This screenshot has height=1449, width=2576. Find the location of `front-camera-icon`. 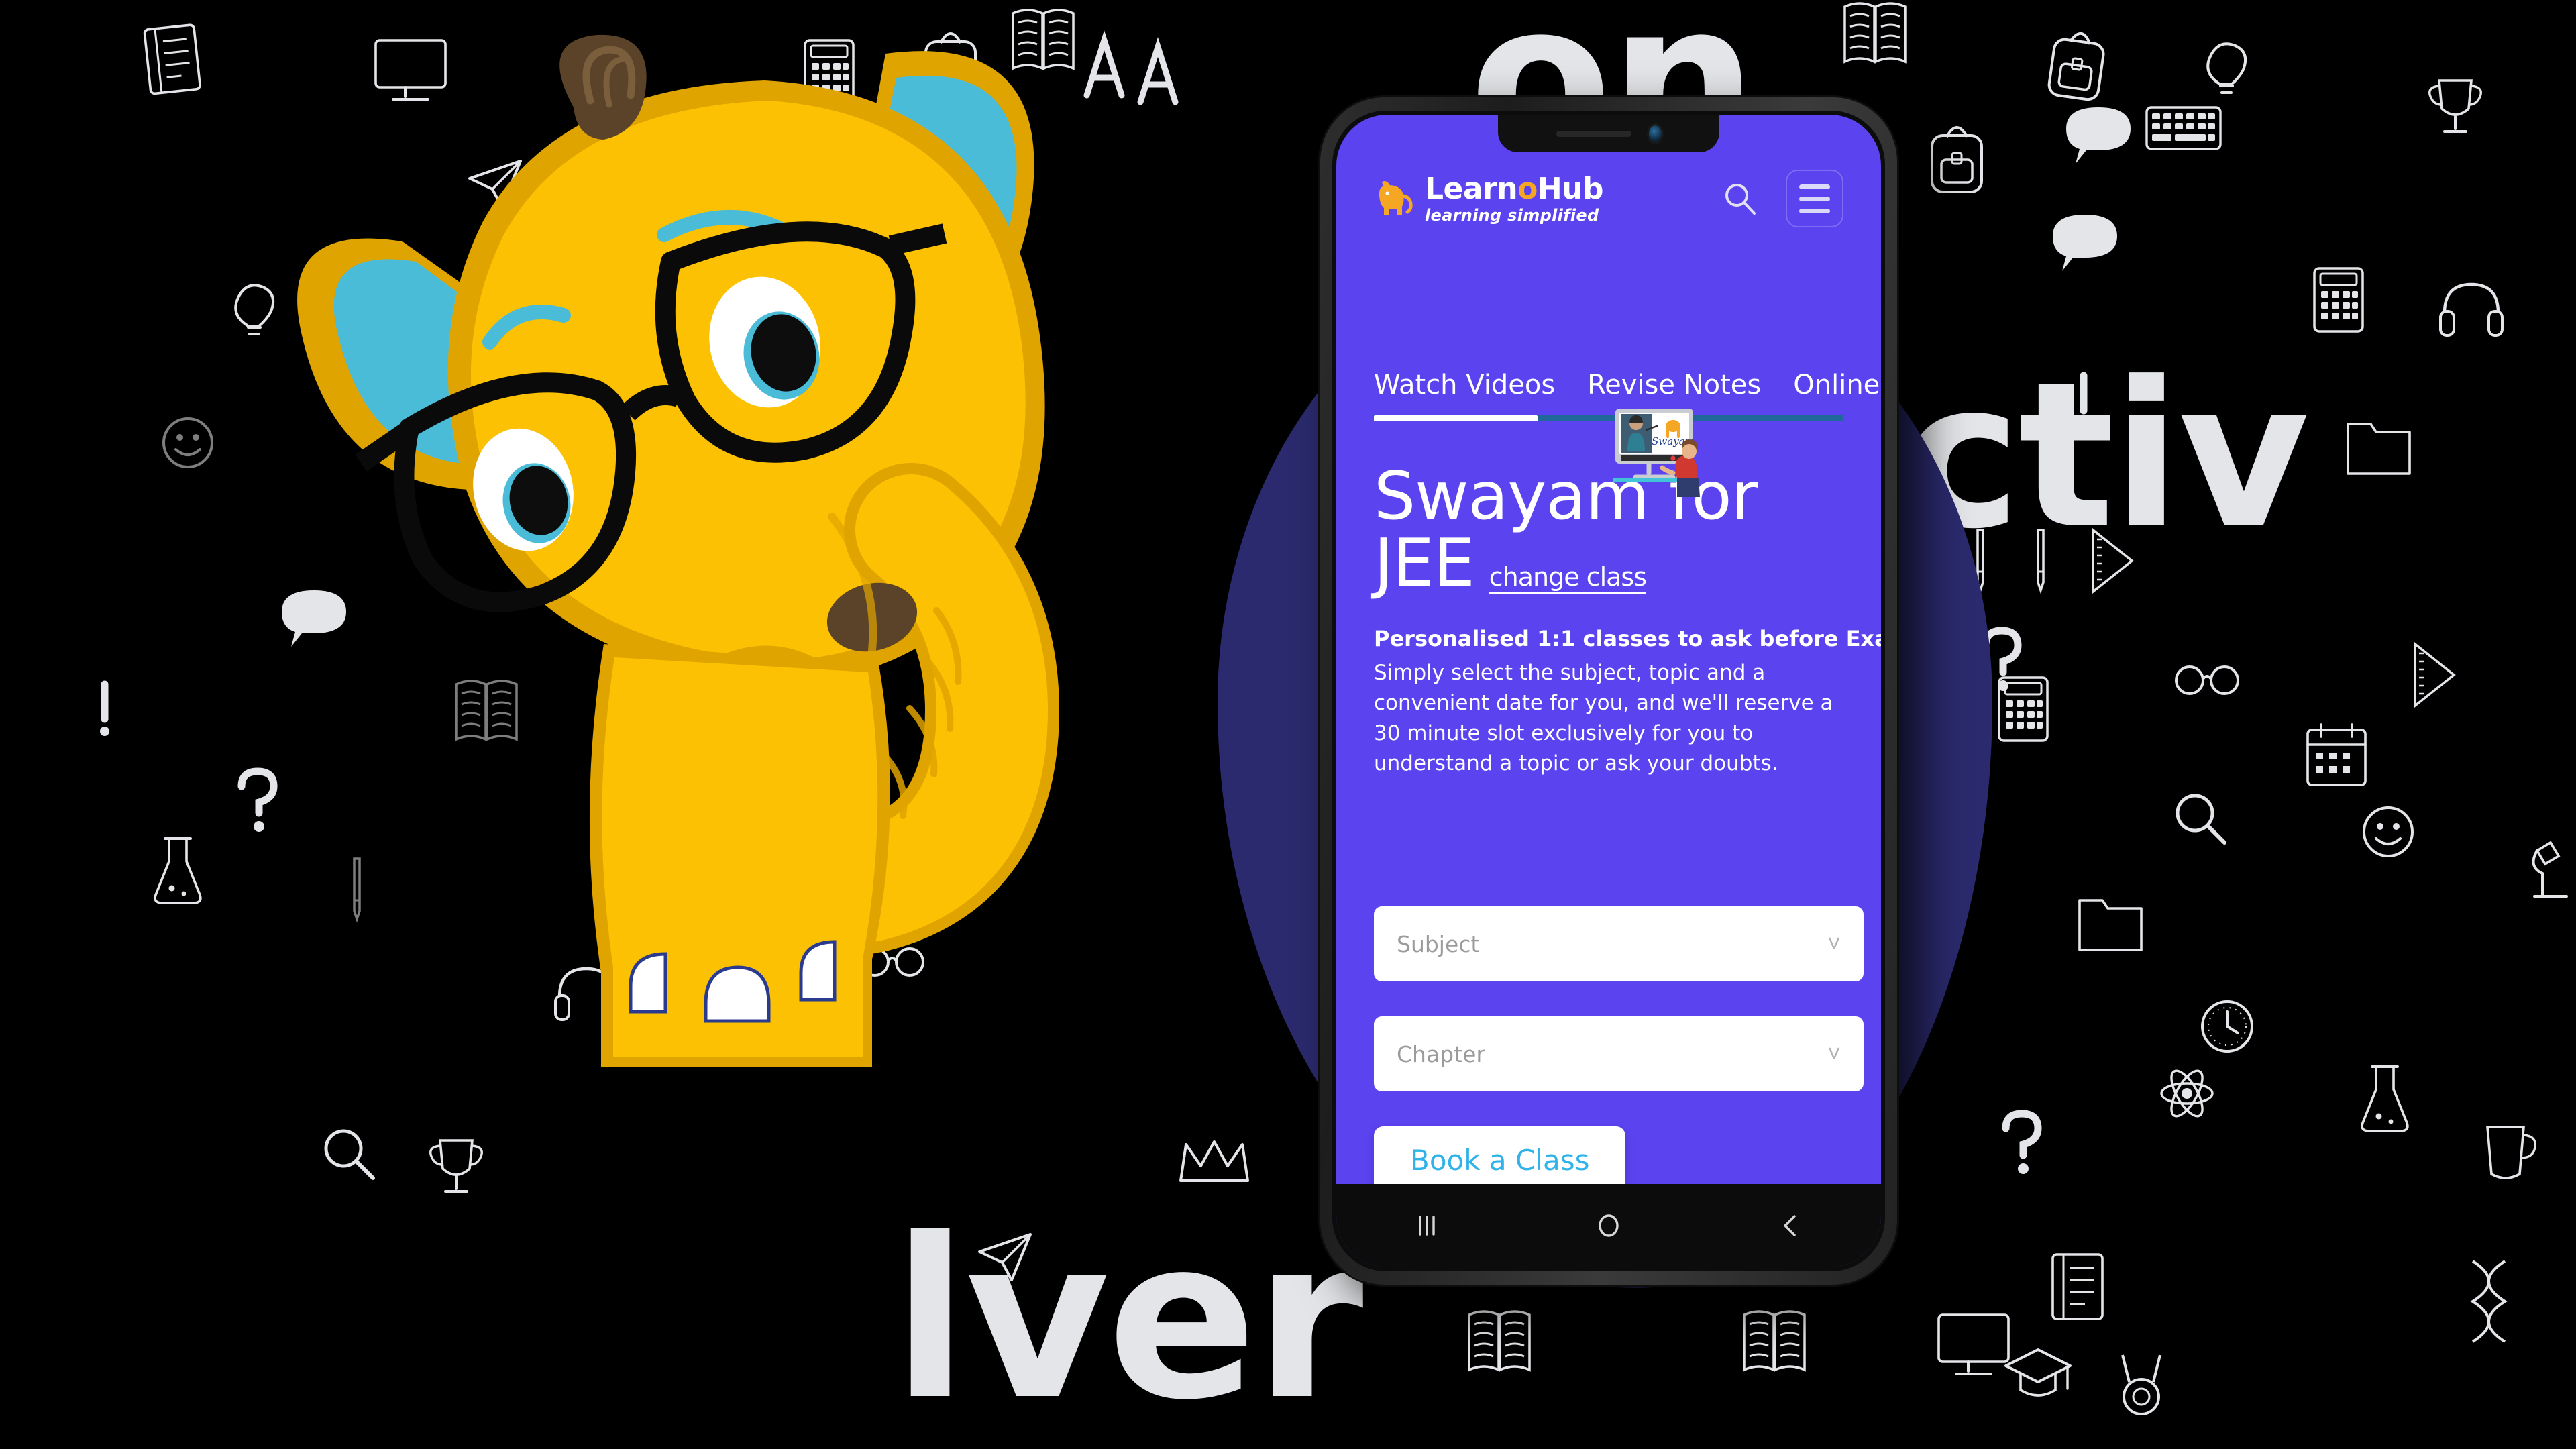

front-camera-icon is located at coordinates (1655, 133).